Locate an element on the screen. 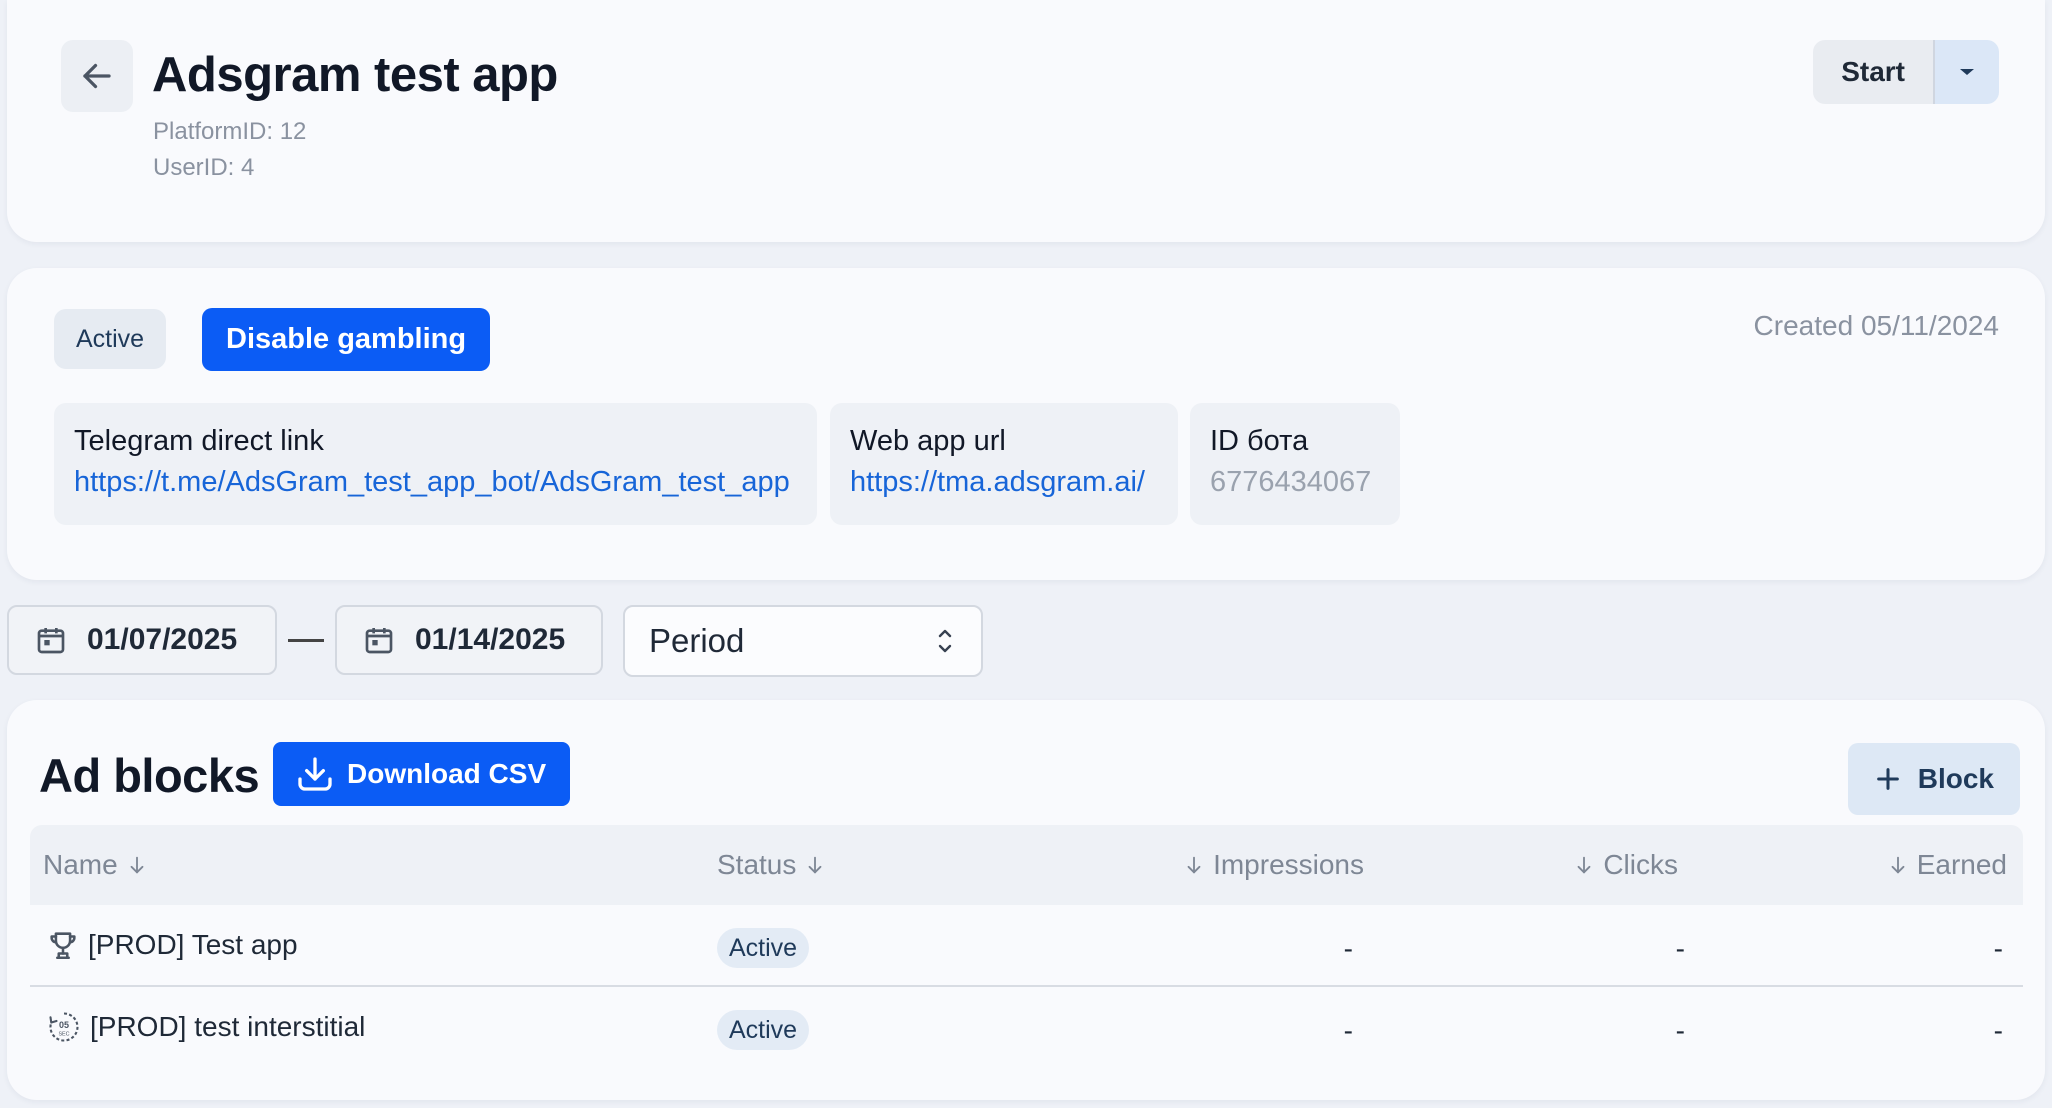 The height and width of the screenshot is (1108, 2052). svg-text: 05 is located at coordinates (64, 1025).